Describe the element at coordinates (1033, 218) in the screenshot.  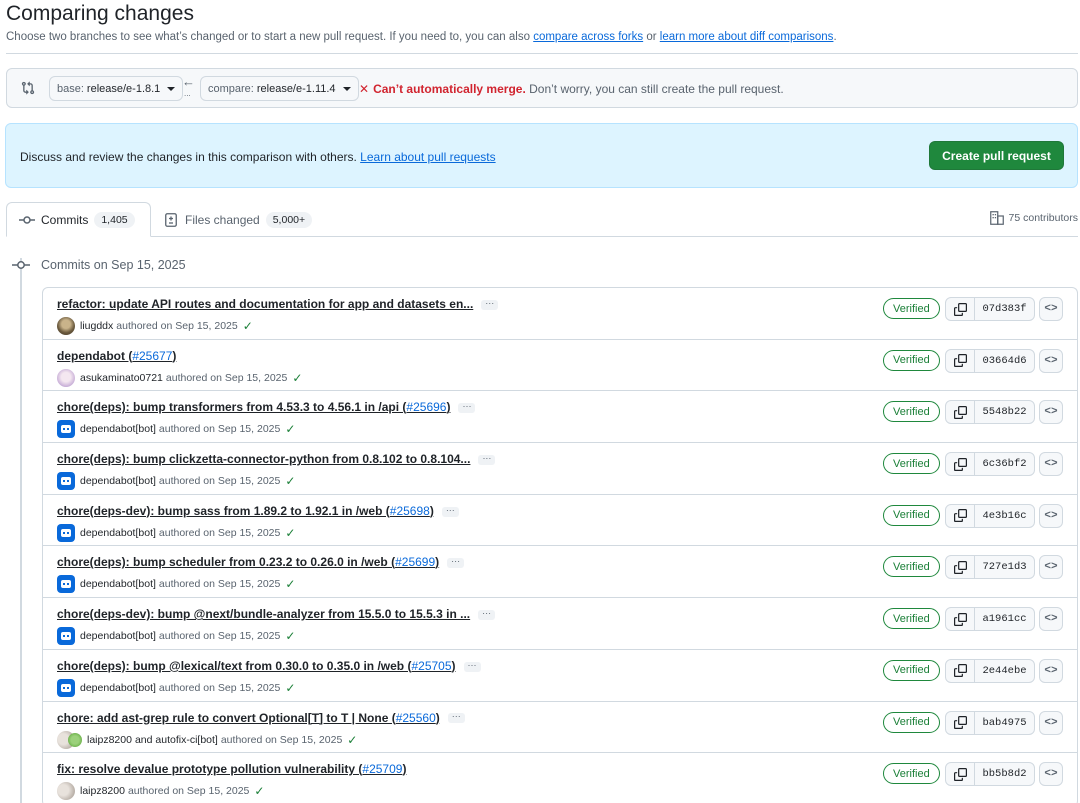
I see `contributors-link: 75 contributors` at that location.